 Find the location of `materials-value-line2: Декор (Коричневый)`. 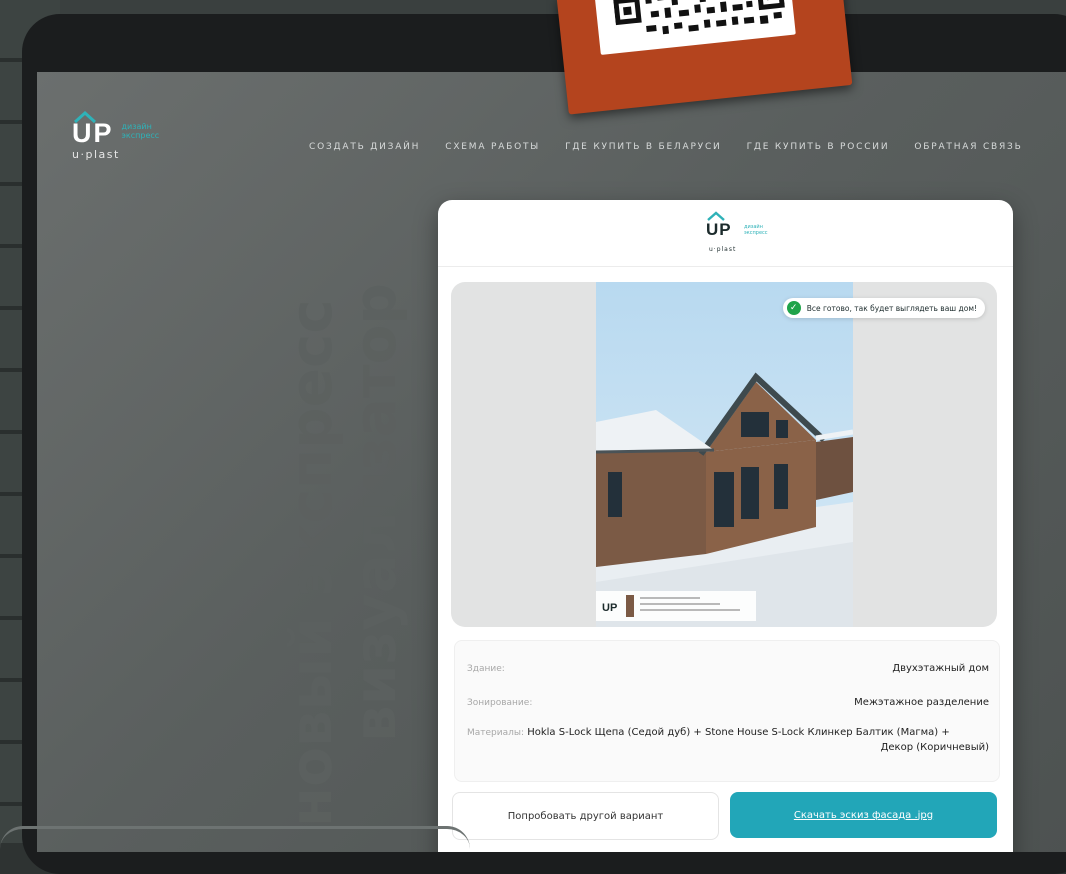

materials-value-line2: Декор (Коричневый) is located at coordinates (728, 747).